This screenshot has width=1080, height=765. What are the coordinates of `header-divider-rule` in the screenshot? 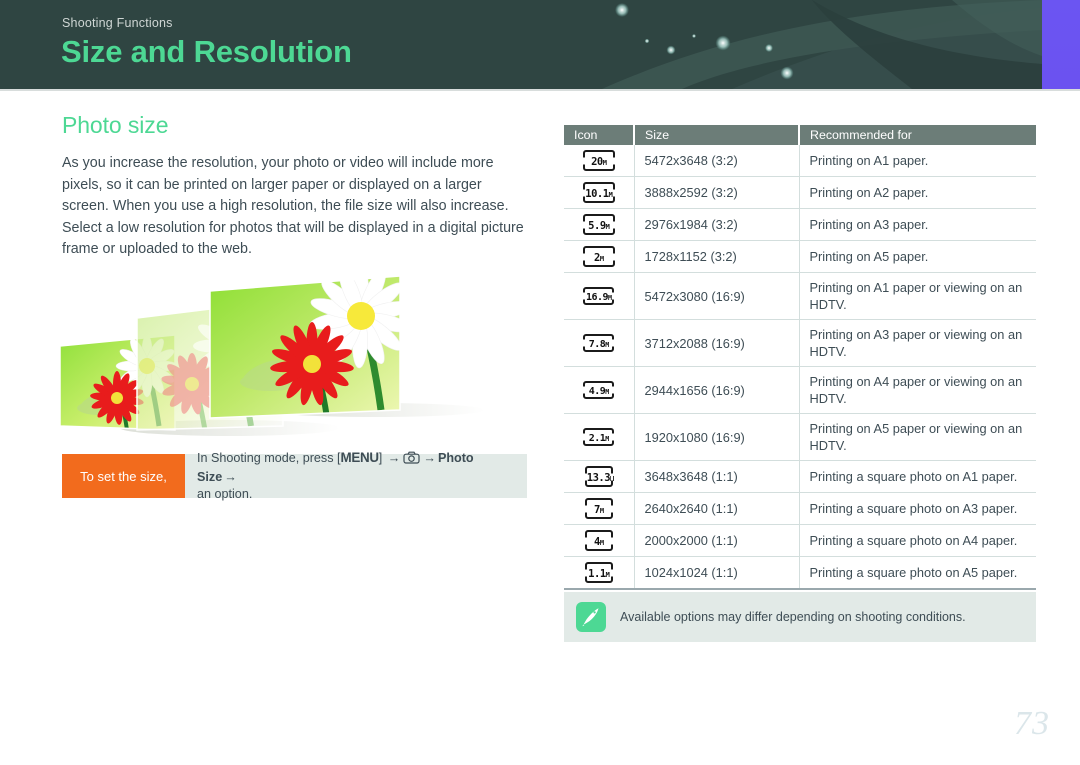 It's located at (540, 90).